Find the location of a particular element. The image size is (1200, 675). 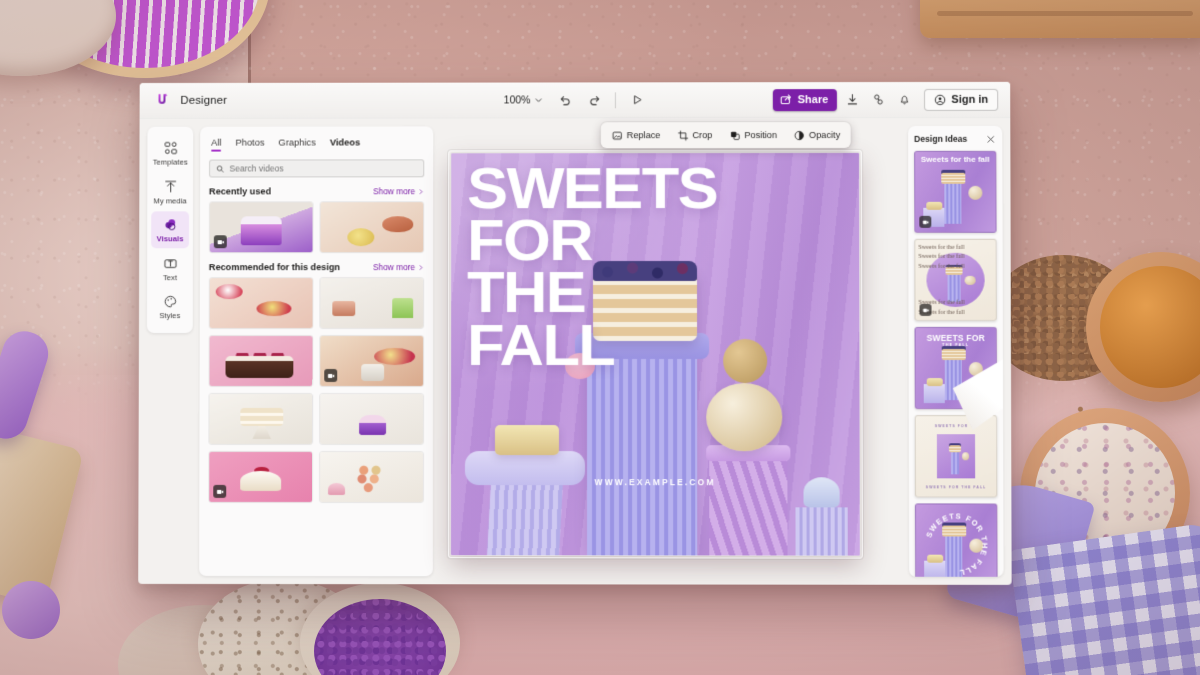

idea-card-minimal-frame: SWEETS FOR TH SWEETS FOR THE FALL is located at coordinates (956, 456).